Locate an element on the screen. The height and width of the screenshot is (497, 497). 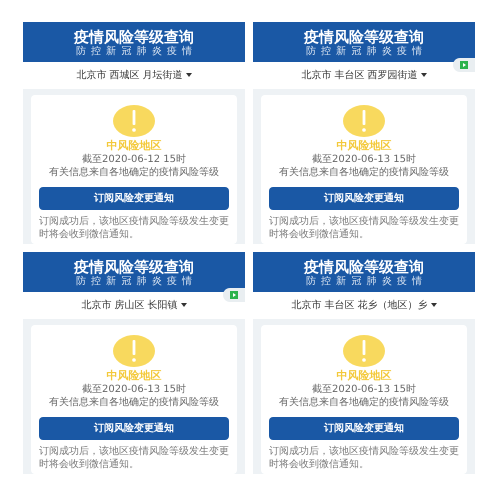
update-time: 截至2020-06-12 15时 is located at coordinates (134, 159).